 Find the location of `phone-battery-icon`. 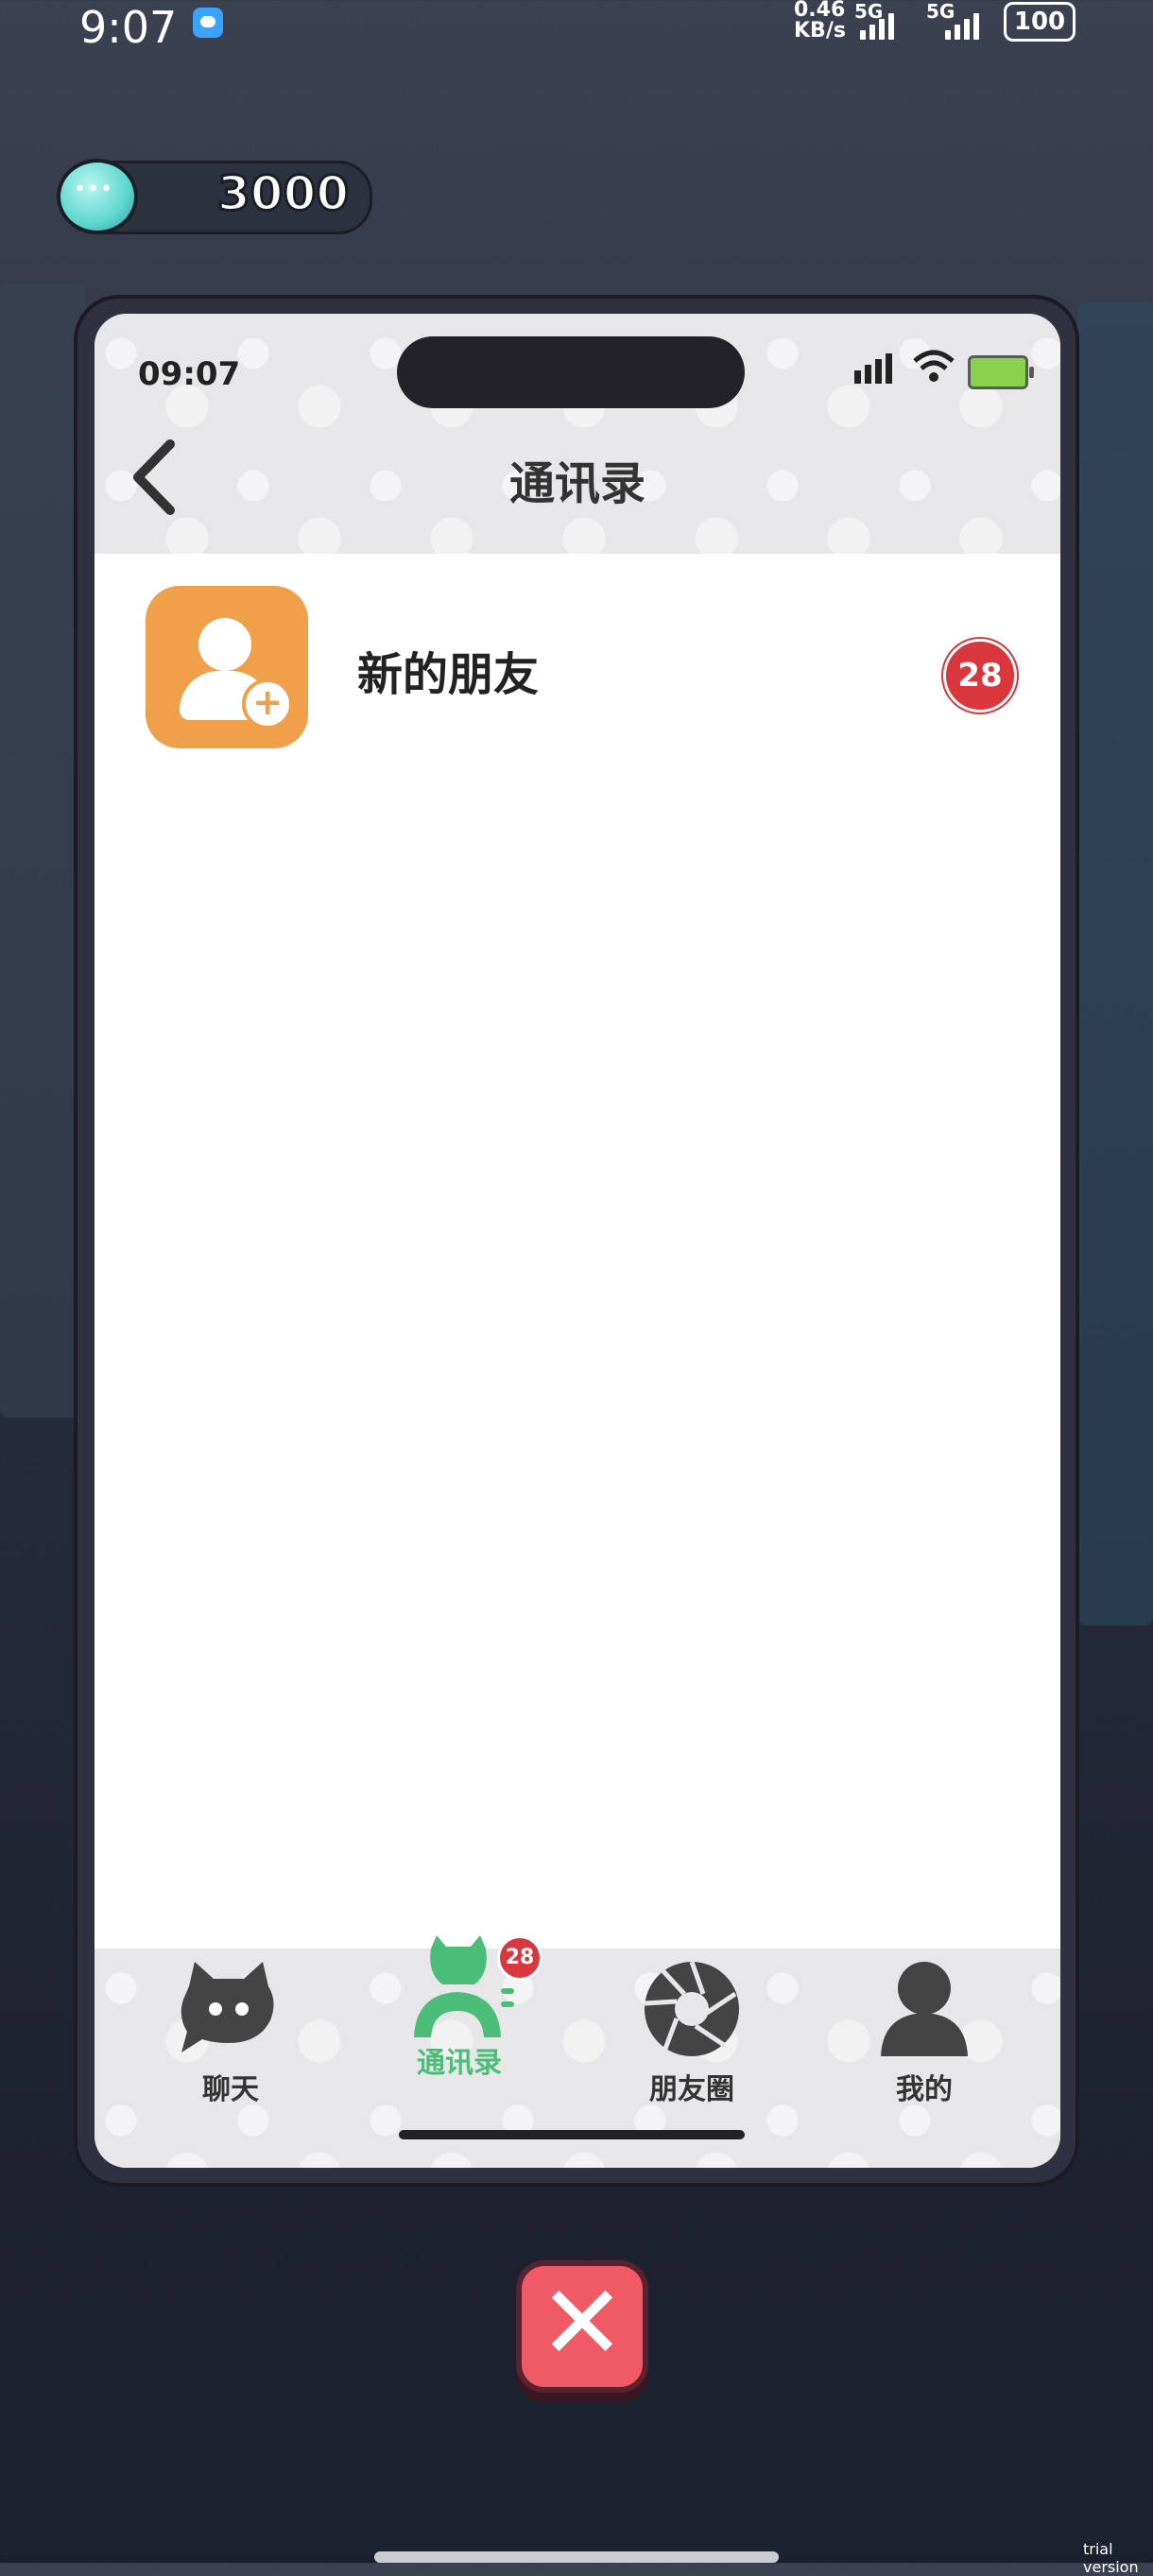

phone-battery-icon is located at coordinates (1001, 372).